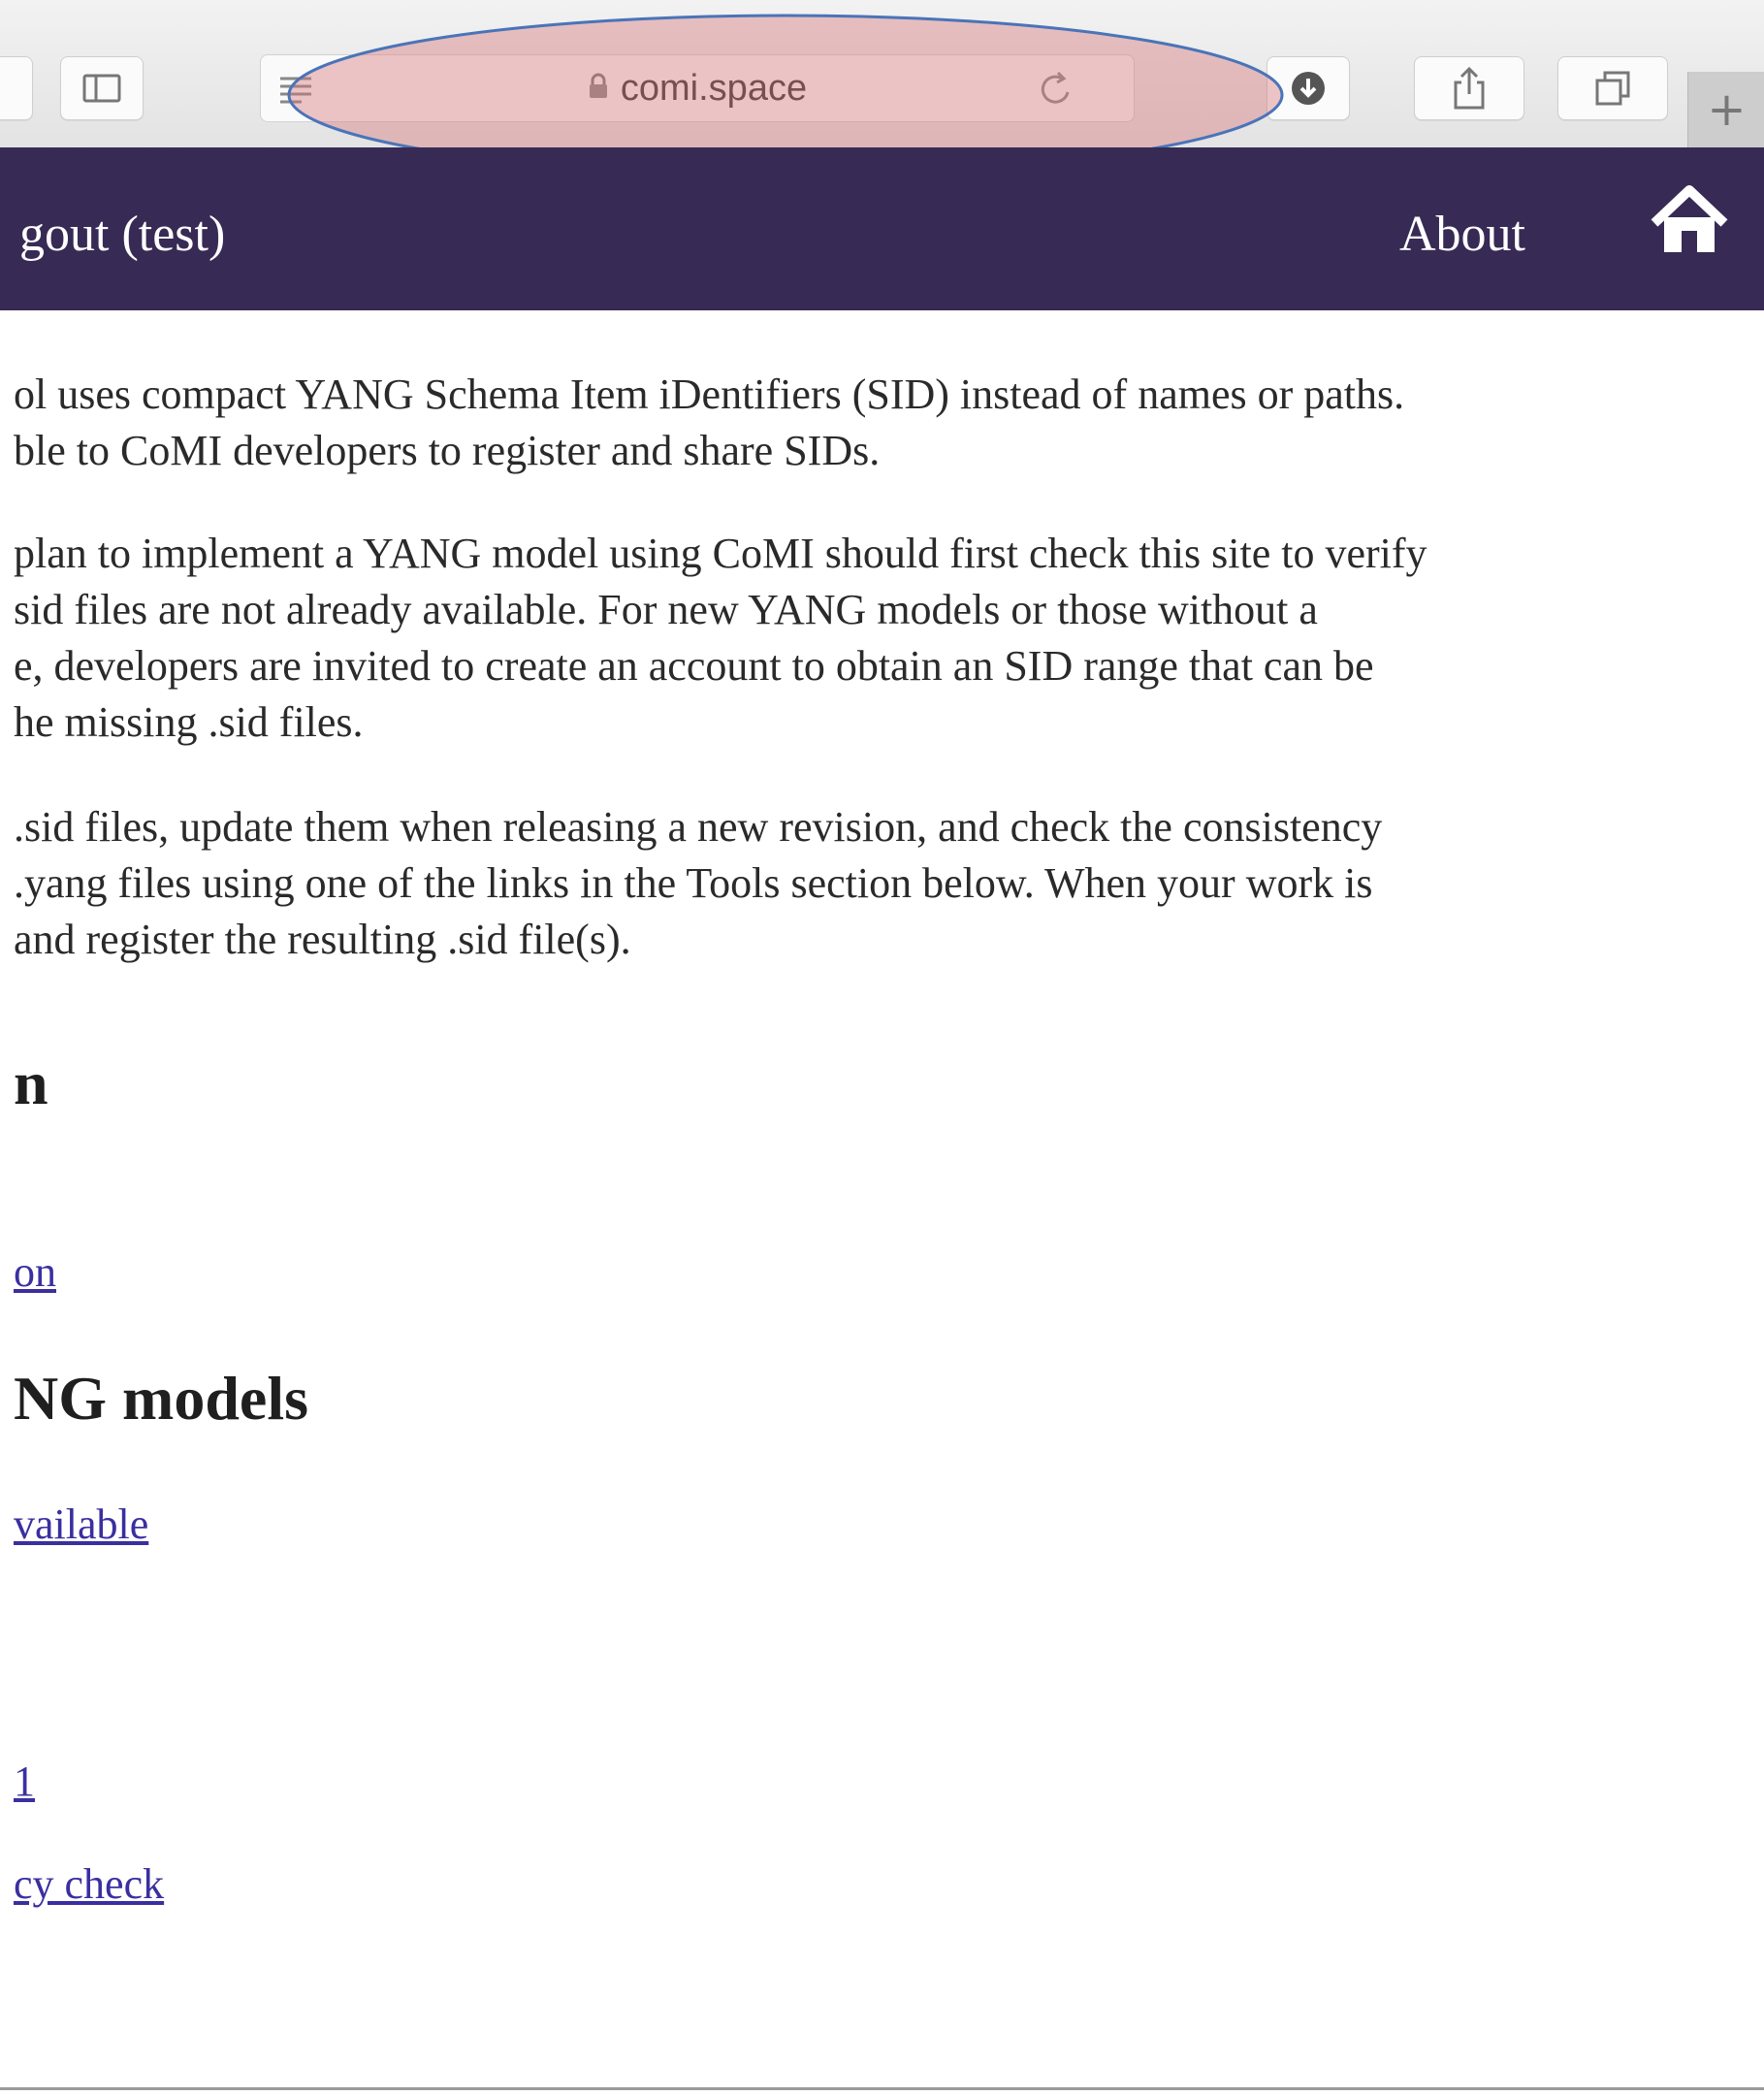 The image size is (1764, 2096). What do you see at coordinates (16, 88) in the screenshot?
I see `back-forward-button` at bounding box center [16, 88].